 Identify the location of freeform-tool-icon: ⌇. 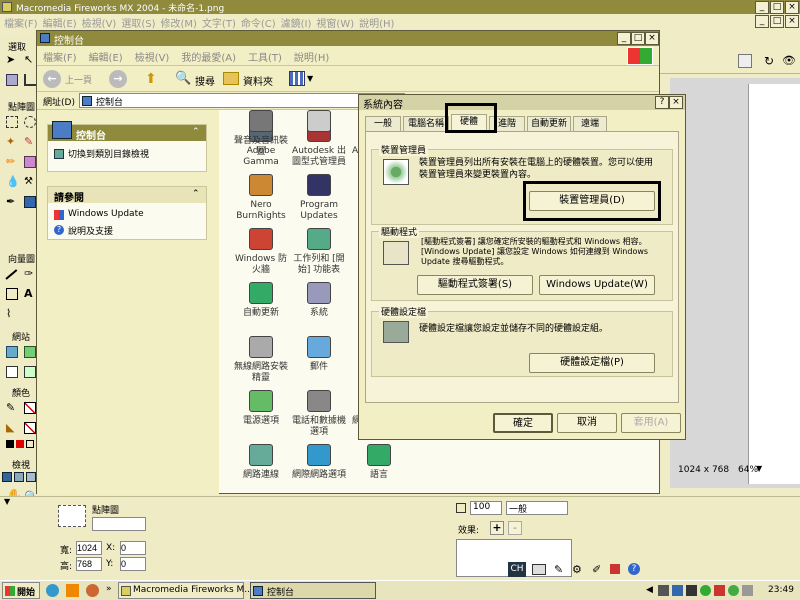
(12, 314).